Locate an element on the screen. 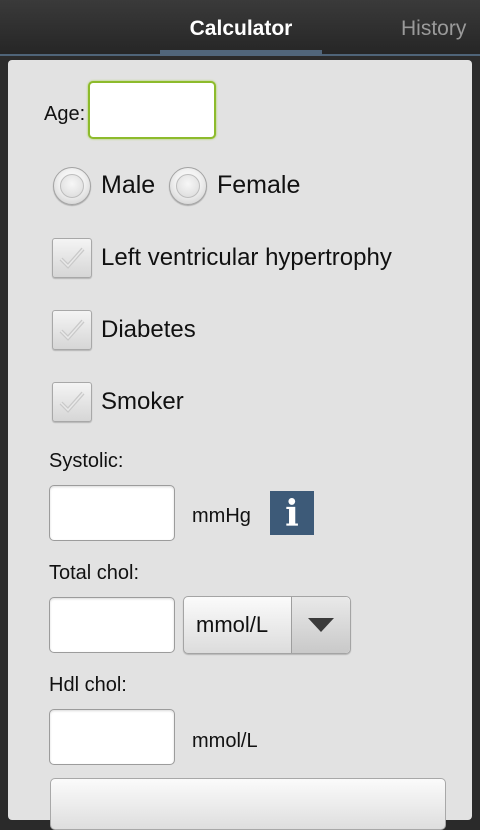 This screenshot has width=480, height=830. lvh-checkbox is located at coordinates (72, 258).